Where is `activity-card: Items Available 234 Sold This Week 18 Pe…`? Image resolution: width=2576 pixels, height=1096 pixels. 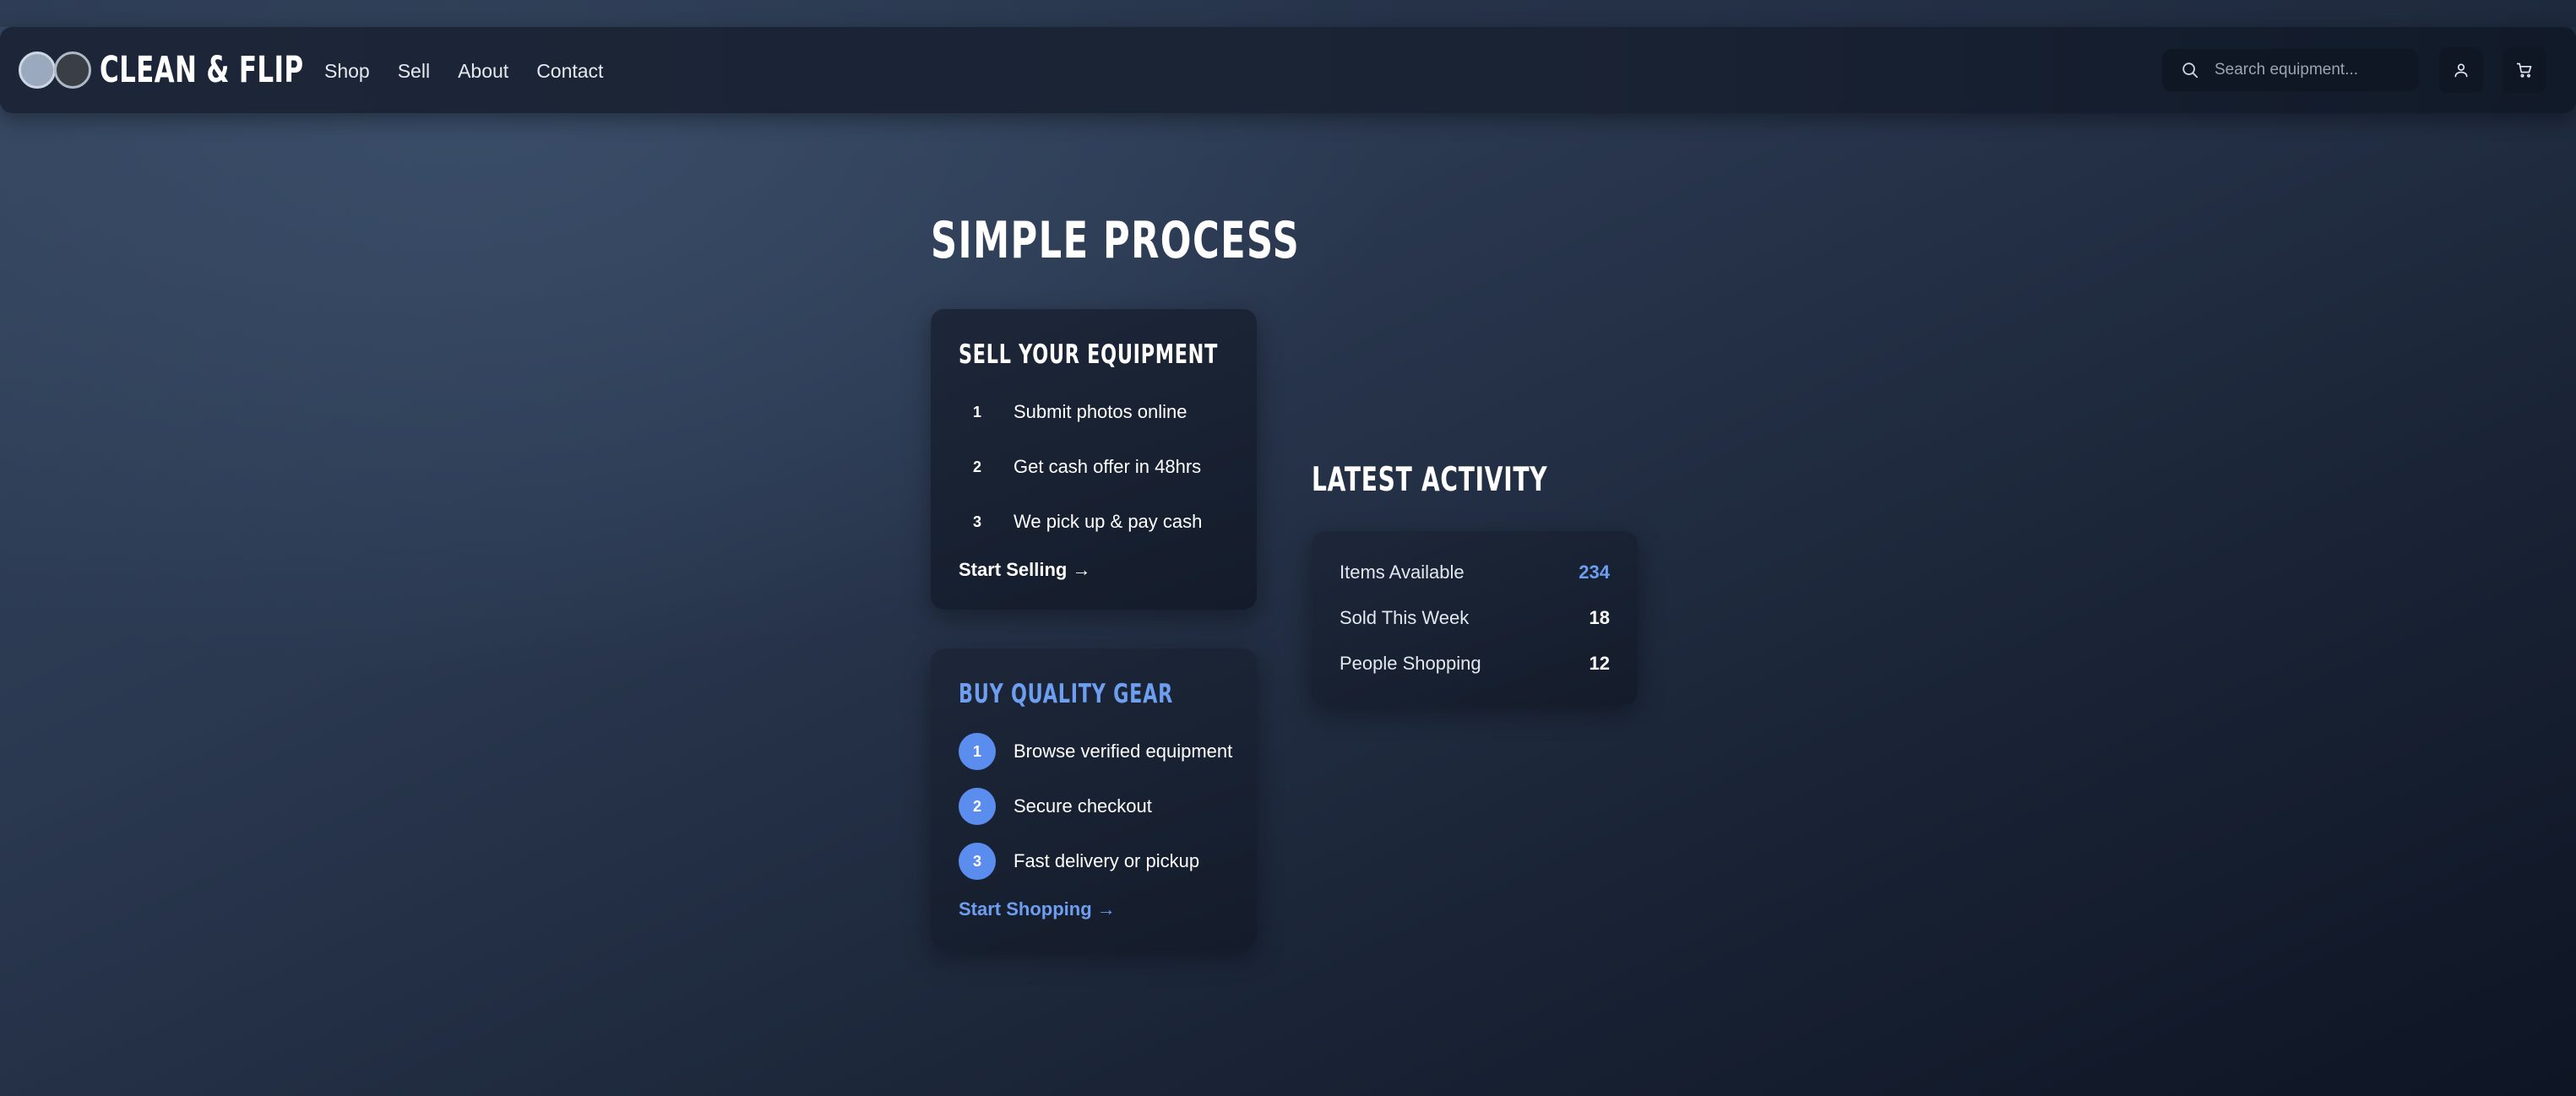 activity-card: Items Available 234 Sold This Week 18 Pe… is located at coordinates (1475, 618).